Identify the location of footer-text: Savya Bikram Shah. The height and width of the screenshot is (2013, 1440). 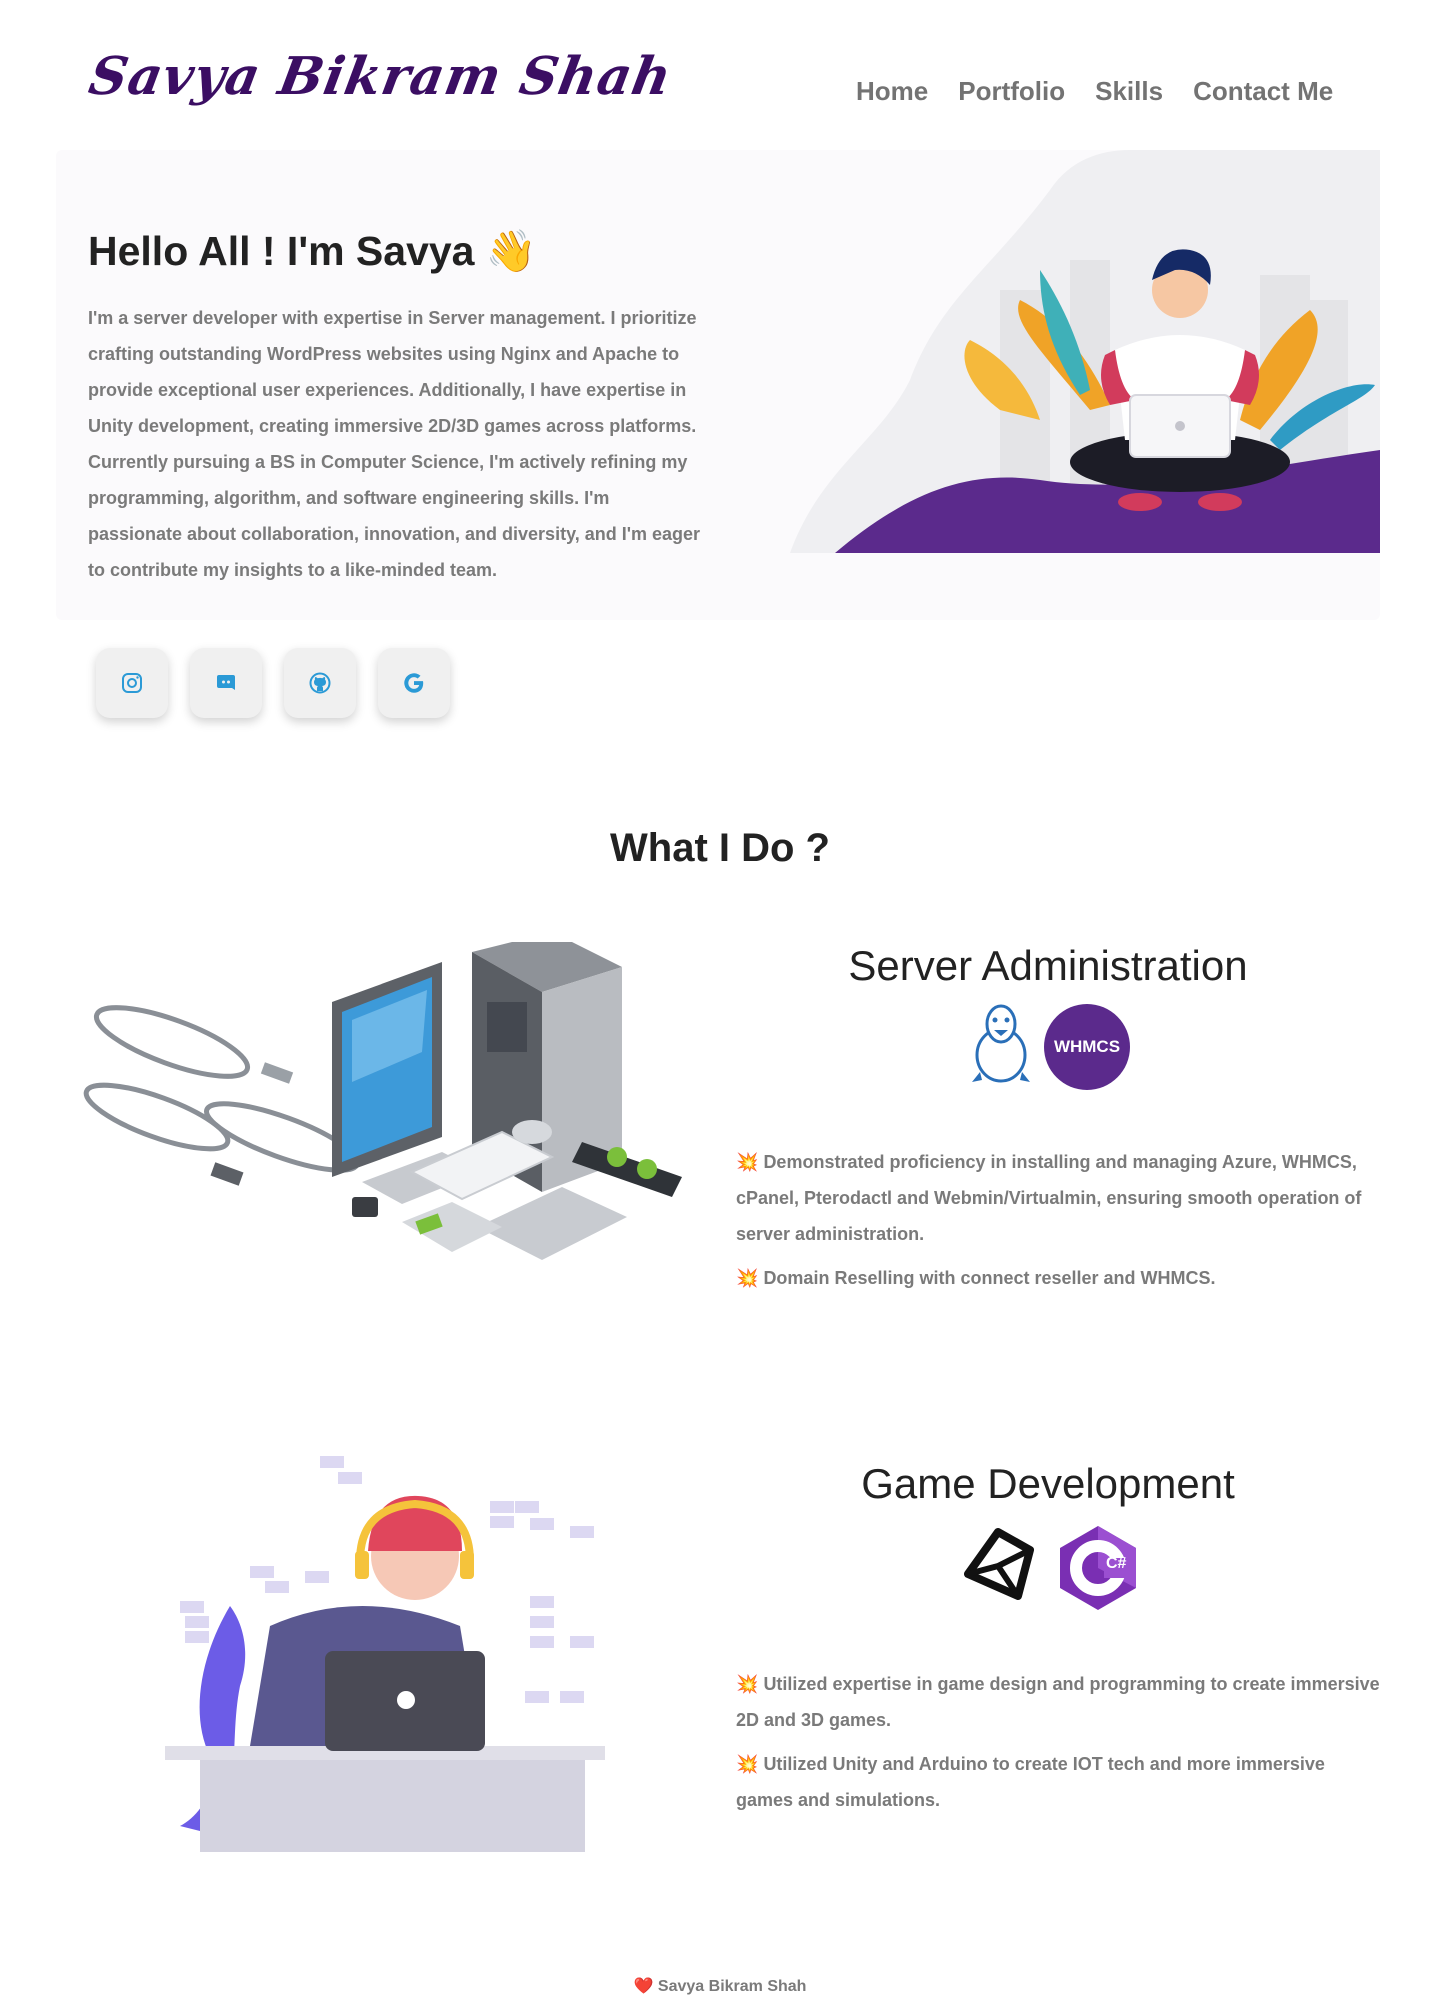
(732, 1986).